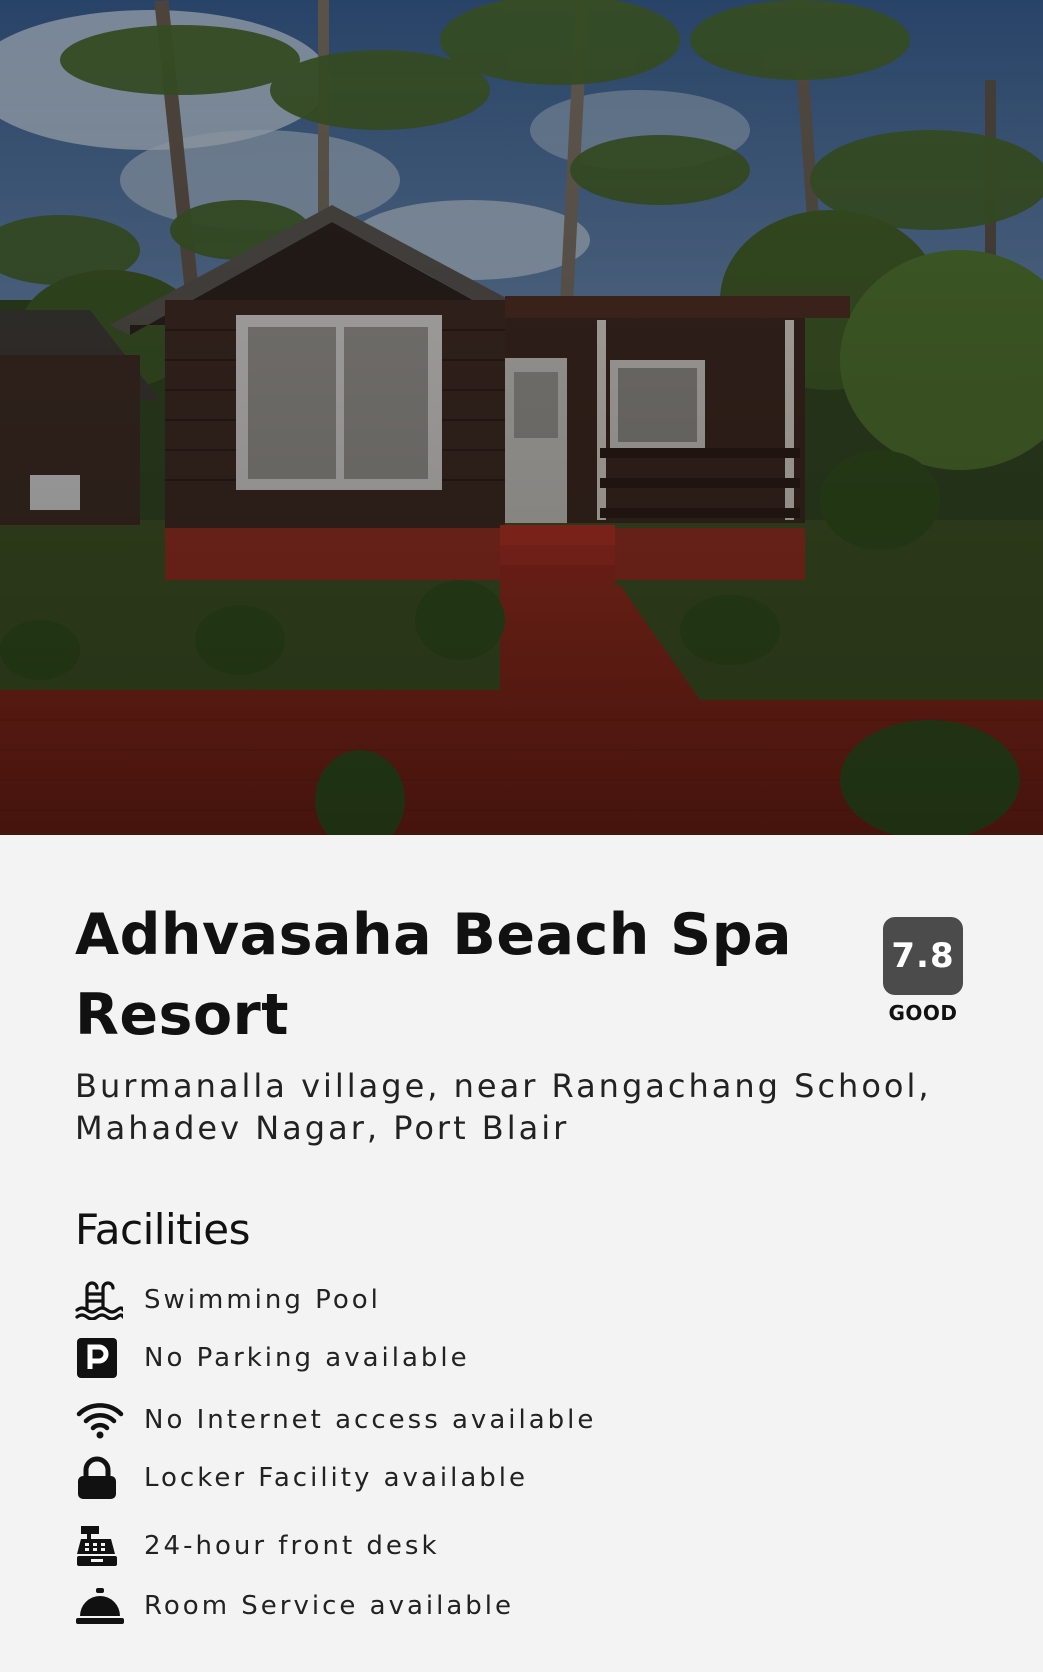 The height and width of the screenshot is (1672, 1043). Describe the element at coordinates (101, 1358) in the screenshot. I see `parking-icon` at that location.